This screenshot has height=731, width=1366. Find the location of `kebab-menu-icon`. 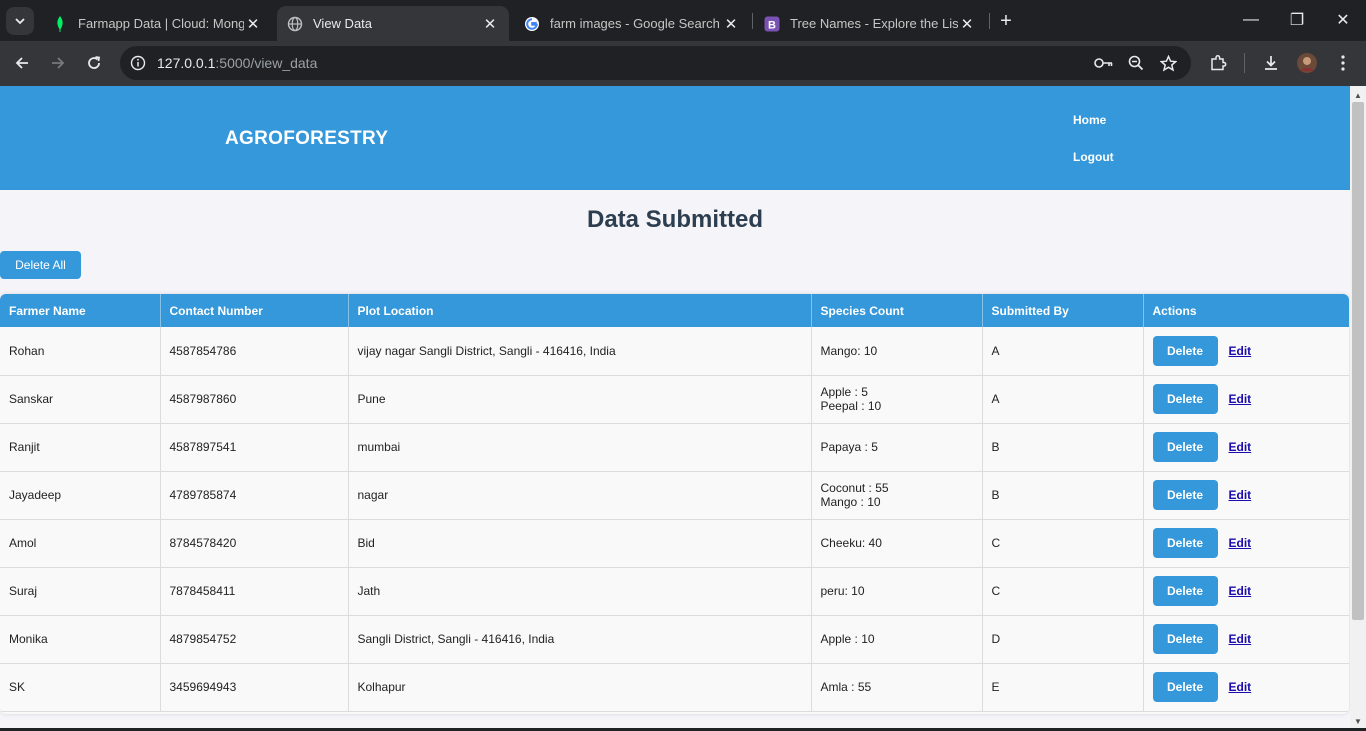

kebab-menu-icon is located at coordinates (1343, 63).